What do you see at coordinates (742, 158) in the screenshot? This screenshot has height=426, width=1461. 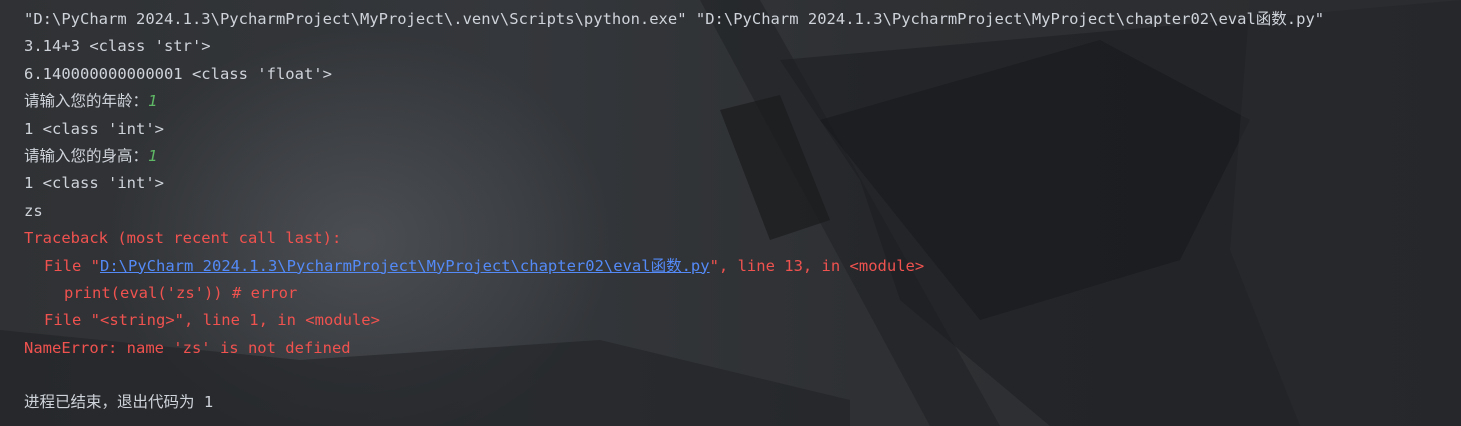 I see `input-prompt-line: 请输入您的身高：1` at bounding box center [742, 158].